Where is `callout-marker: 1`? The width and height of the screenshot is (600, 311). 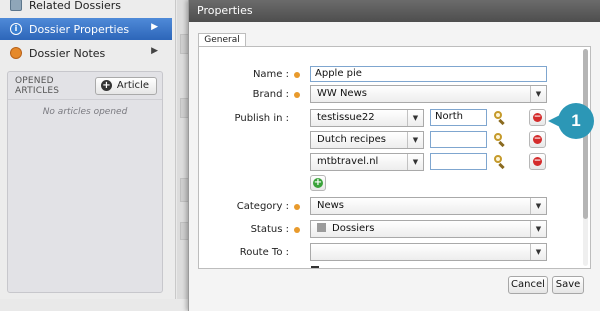 callout-marker: 1 is located at coordinates (571, 121).